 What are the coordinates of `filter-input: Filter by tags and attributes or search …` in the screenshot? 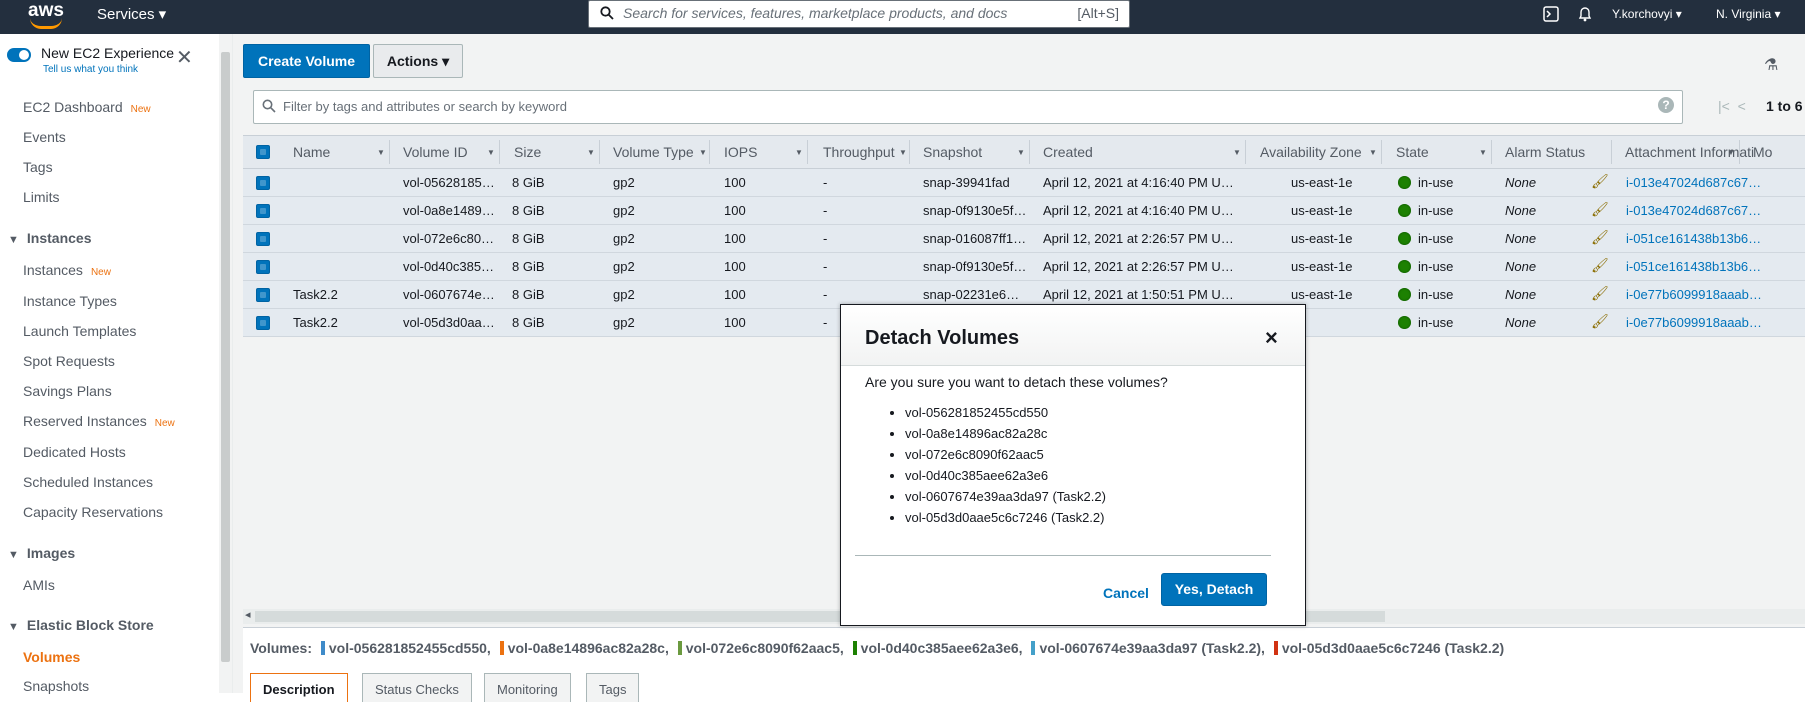 It's located at (968, 107).